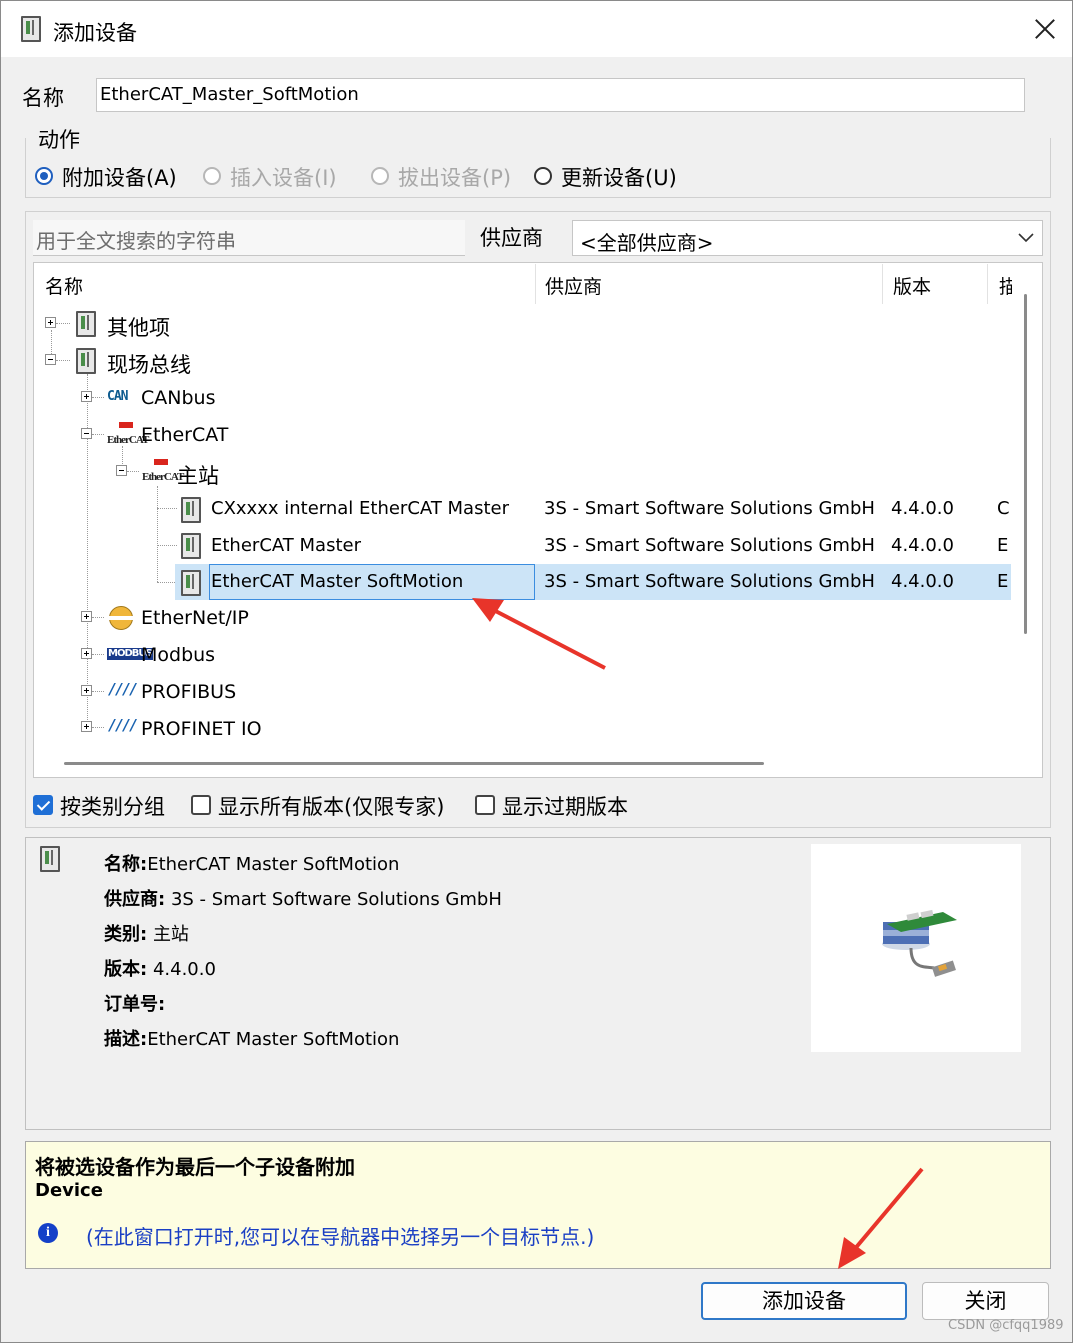 Image resolution: width=1073 pixels, height=1343 pixels. What do you see at coordinates (43, 805) in the screenshot?
I see `group-by-category-checkbox` at bounding box center [43, 805].